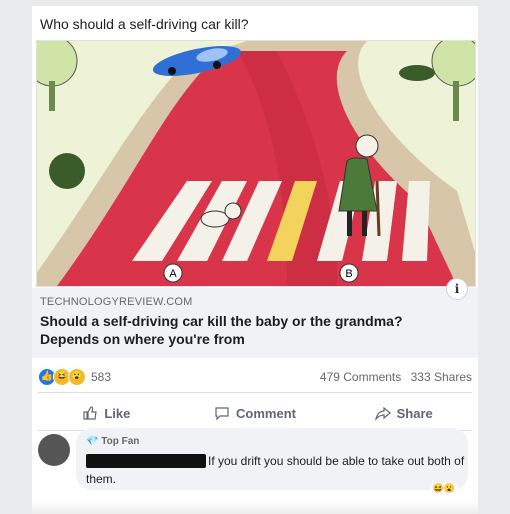 The height and width of the screenshot is (514, 510). Describe the element at coordinates (222, 414) in the screenshot. I see `comment-icon` at that location.